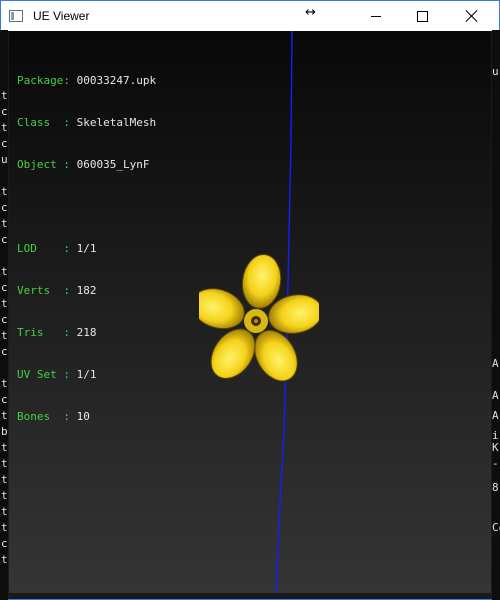 This screenshot has height=600, width=500. Describe the element at coordinates (250, 16) in the screenshot. I see `title-bar: UE Viewer ↔` at that location.